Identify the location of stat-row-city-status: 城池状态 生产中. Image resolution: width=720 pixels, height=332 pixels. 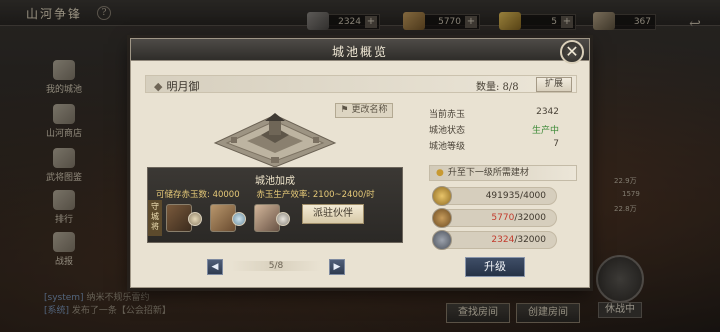
(504, 129).